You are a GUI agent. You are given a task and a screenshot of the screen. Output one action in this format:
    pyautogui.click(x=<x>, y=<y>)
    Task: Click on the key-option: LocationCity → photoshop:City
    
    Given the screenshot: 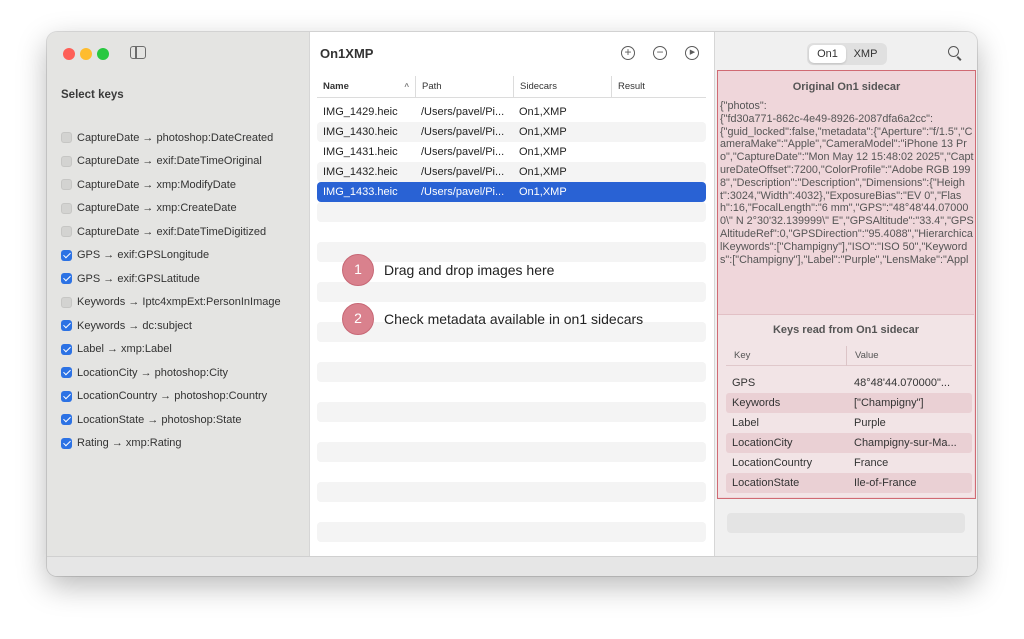 What is the action you would take?
    pyautogui.click(x=171, y=373)
    